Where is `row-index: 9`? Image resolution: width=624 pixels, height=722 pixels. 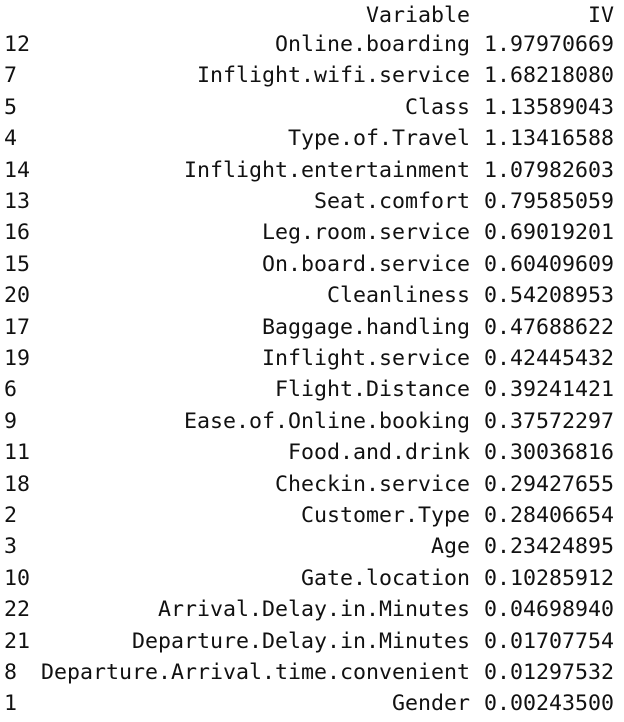 row-index: 9 is located at coordinates (11, 421).